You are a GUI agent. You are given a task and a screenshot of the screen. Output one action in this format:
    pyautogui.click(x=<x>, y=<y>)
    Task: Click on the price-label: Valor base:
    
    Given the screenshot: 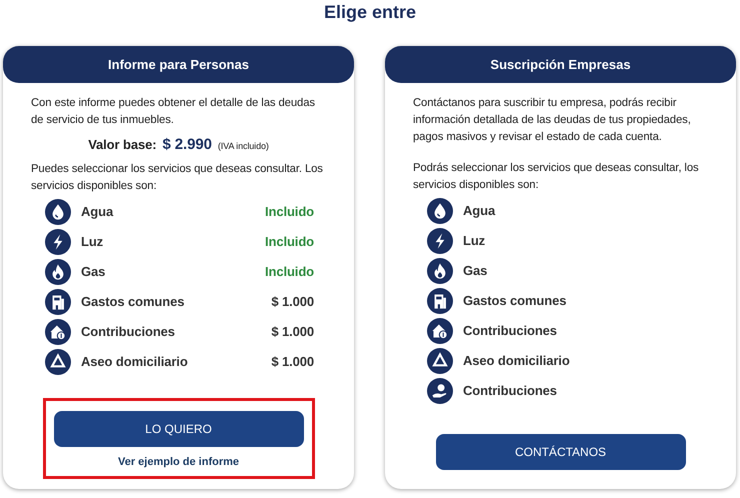 What is the action you would take?
    pyautogui.click(x=122, y=145)
    